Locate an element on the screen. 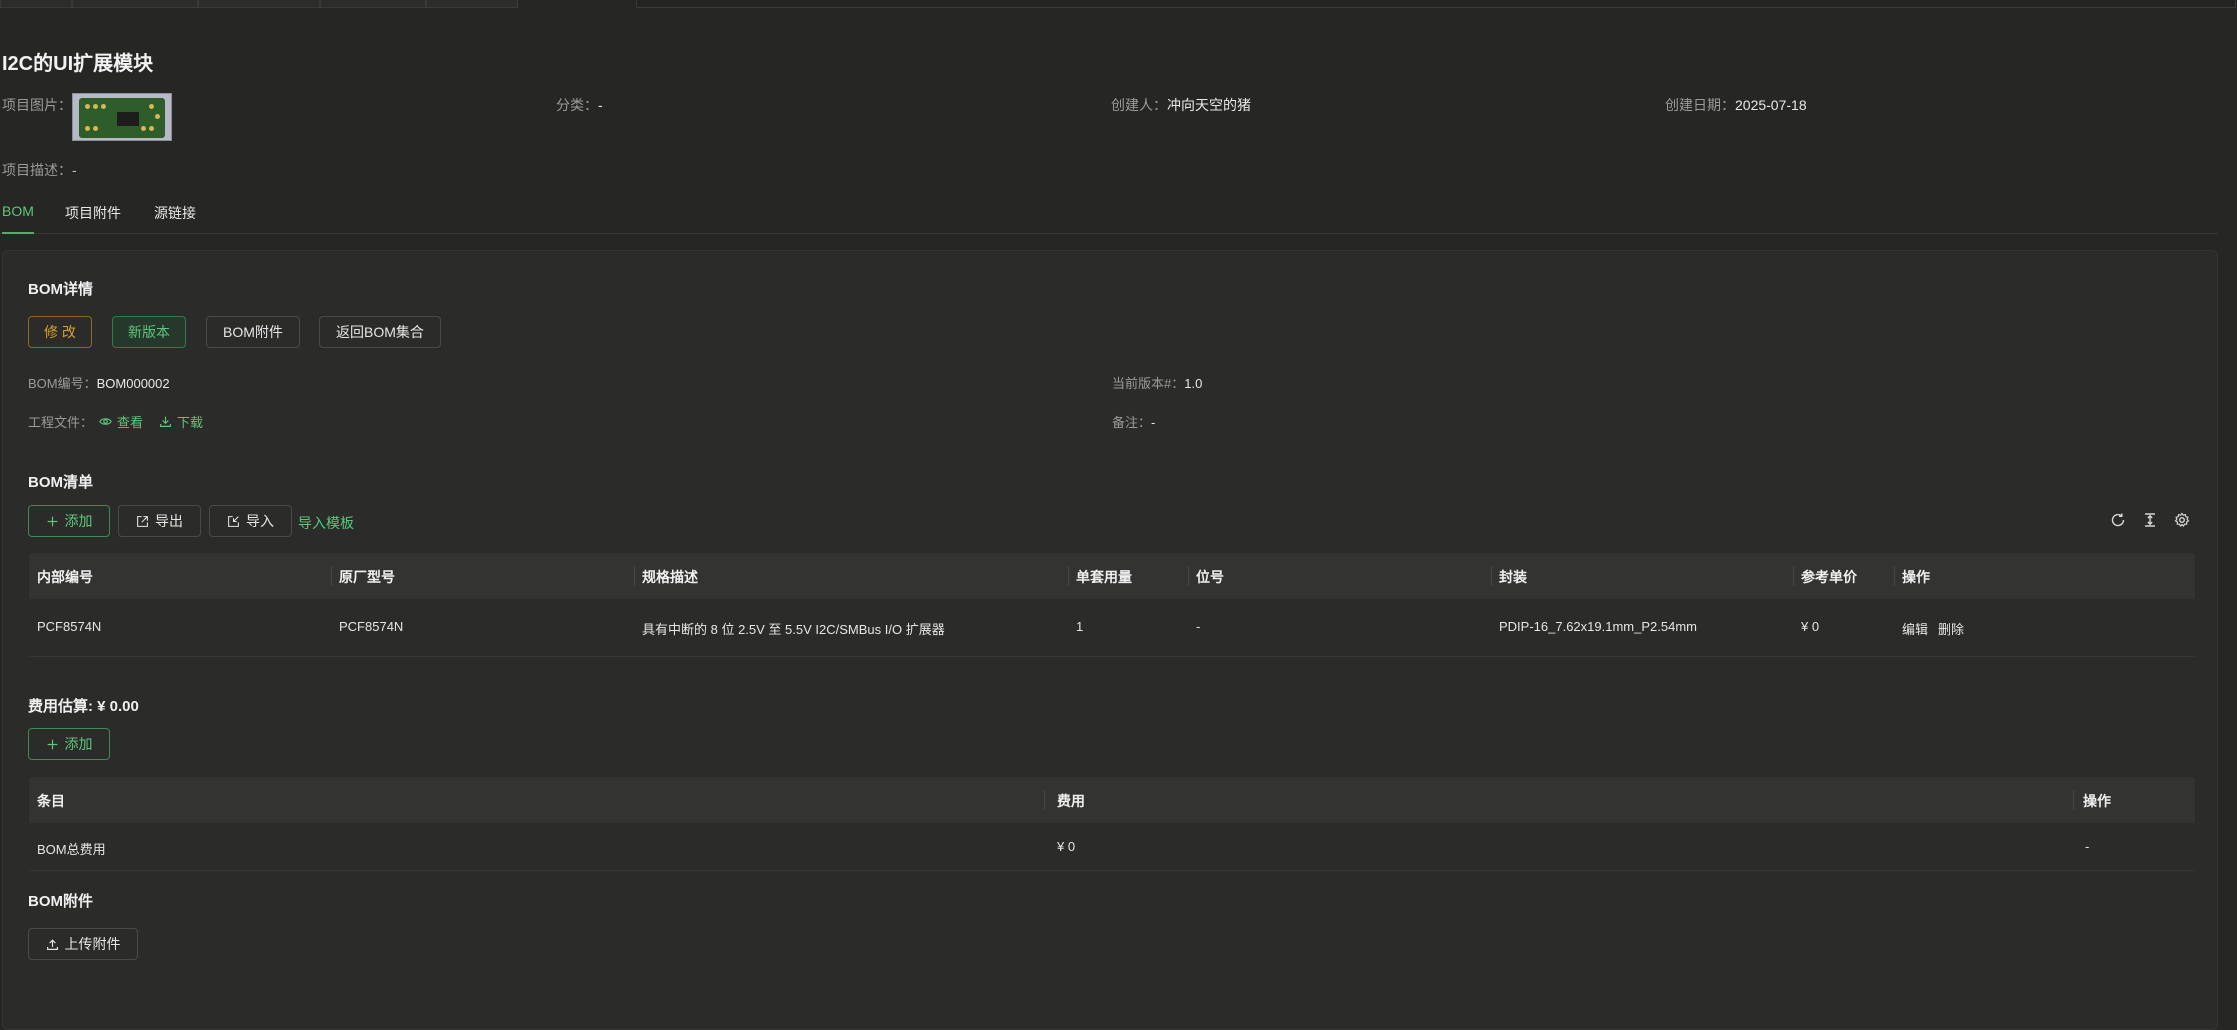 The image size is (2237, 1030). project-files-field: 工程文件： 查看 下载 is located at coordinates (115, 421).